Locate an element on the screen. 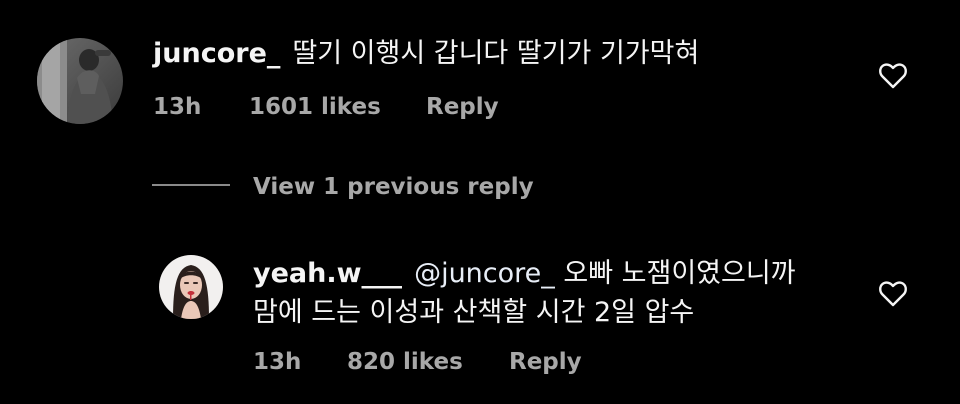 Image resolution: width=960 pixels, height=404 pixels. comment-username: yeah.w___ is located at coordinates (327, 273).